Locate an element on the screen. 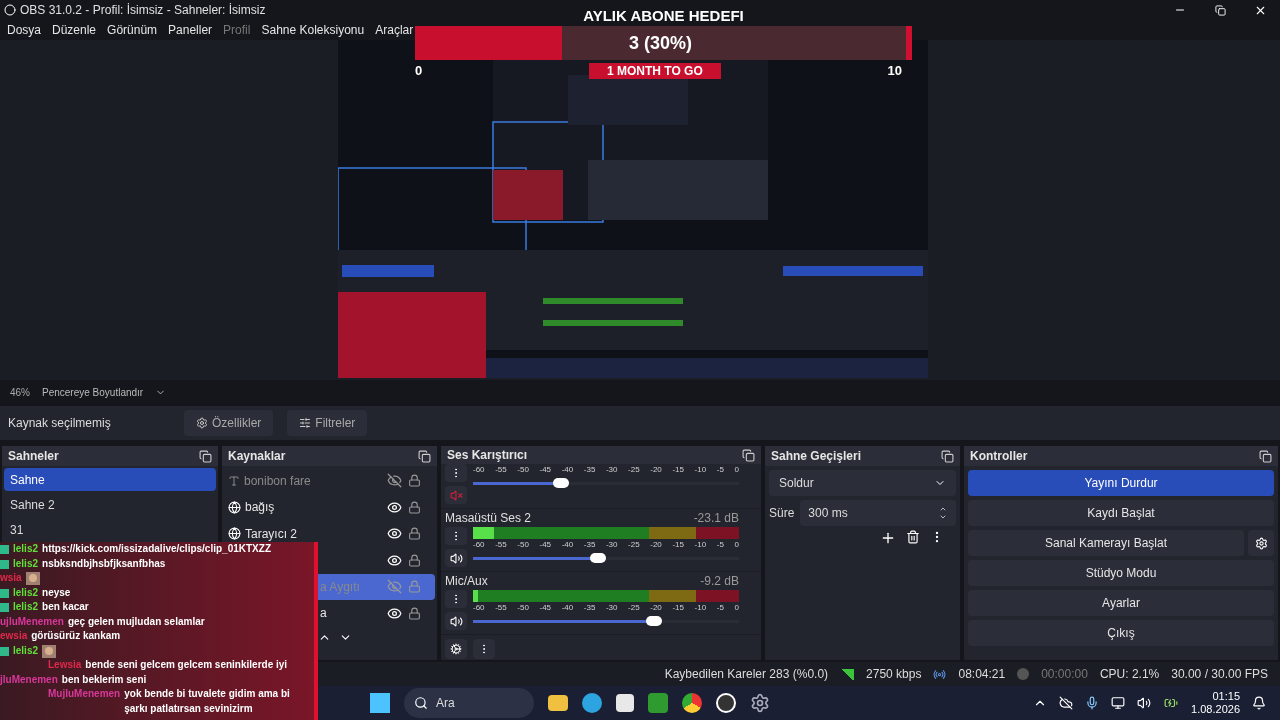 The height and width of the screenshot is (720, 1280). panel-title: Kaynaklar is located at coordinates (257, 456).